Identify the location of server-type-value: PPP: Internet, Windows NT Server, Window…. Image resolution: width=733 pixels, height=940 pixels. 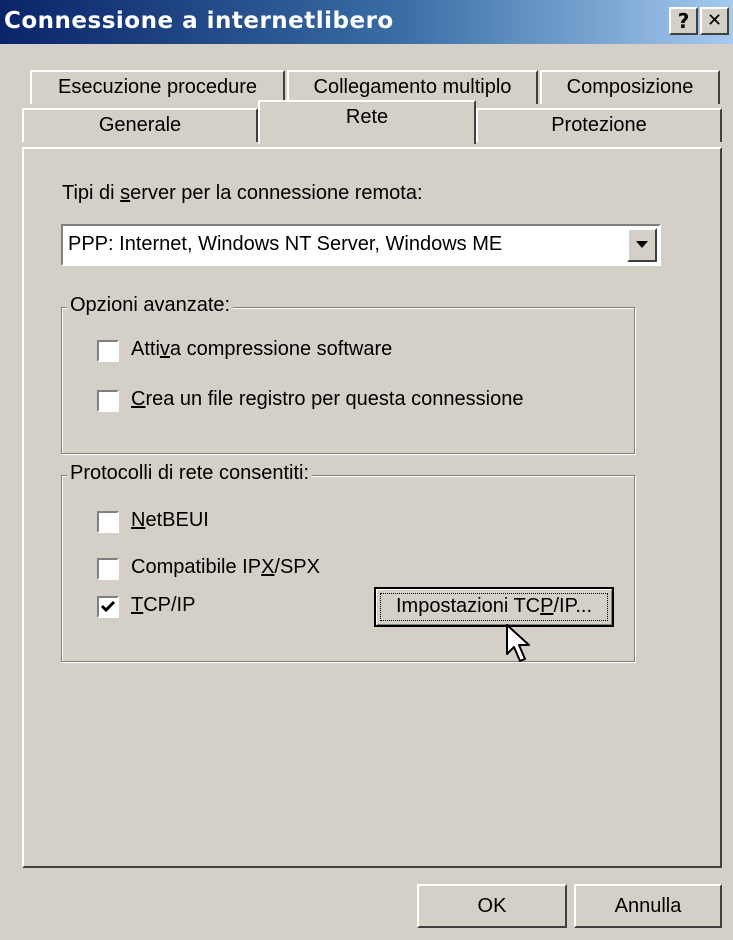
(285, 244).